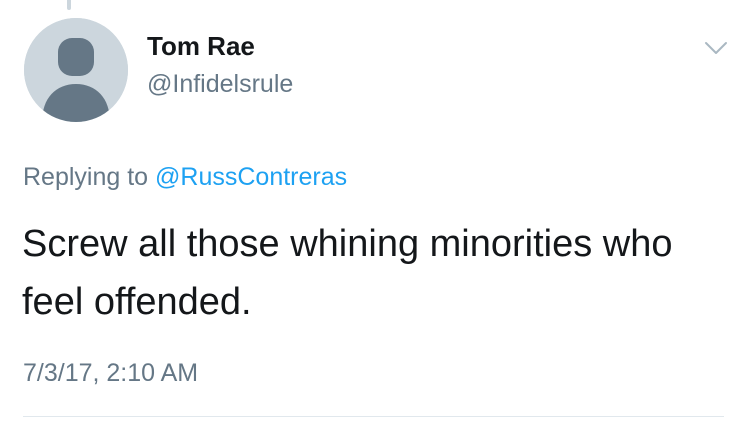 Image resolution: width=750 pixels, height=421 pixels. I want to click on default-profile-avatar-icon, so click(76, 70).